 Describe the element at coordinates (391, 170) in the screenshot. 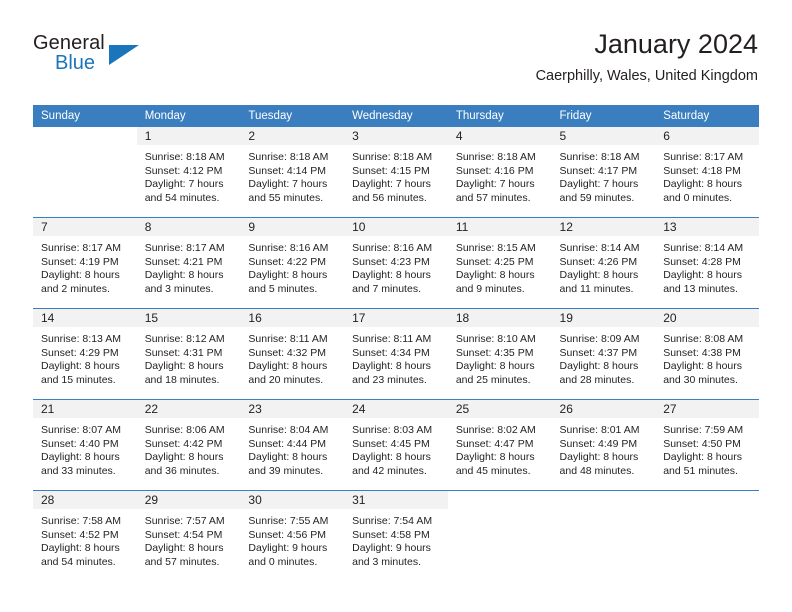

I see `sunset-time: Sunset: 4:15 PM` at that location.